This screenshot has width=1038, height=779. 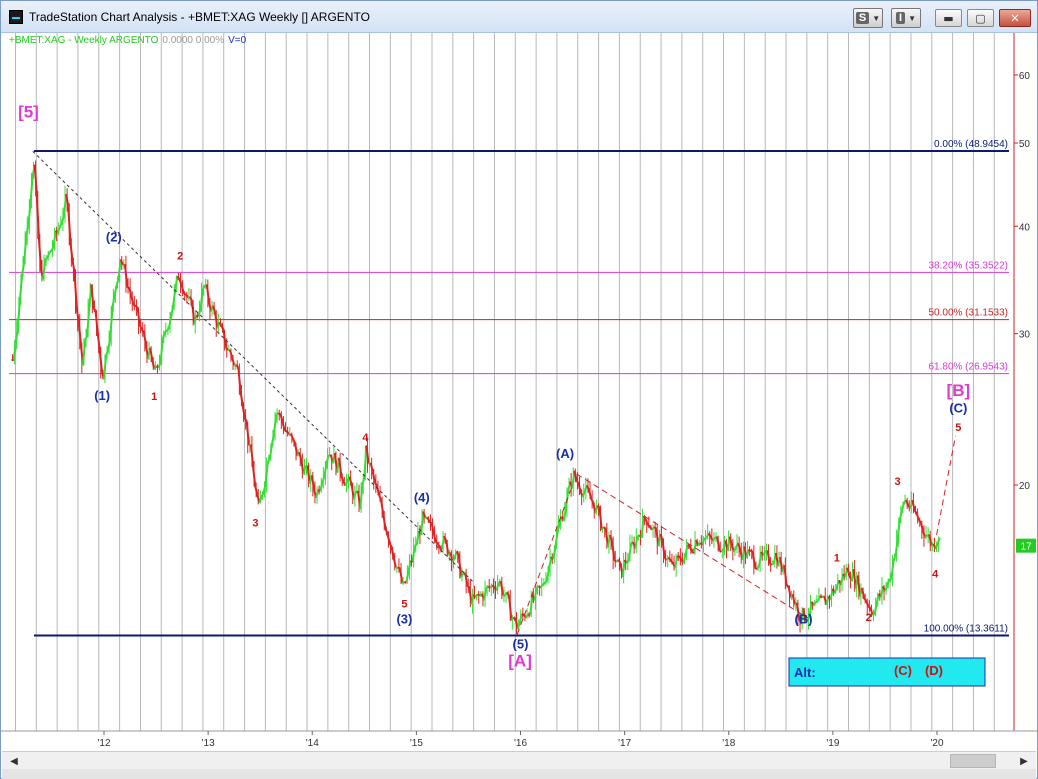 What do you see at coordinates (565, 453) in the screenshot?
I see `wave-label: (A)` at bounding box center [565, 453].